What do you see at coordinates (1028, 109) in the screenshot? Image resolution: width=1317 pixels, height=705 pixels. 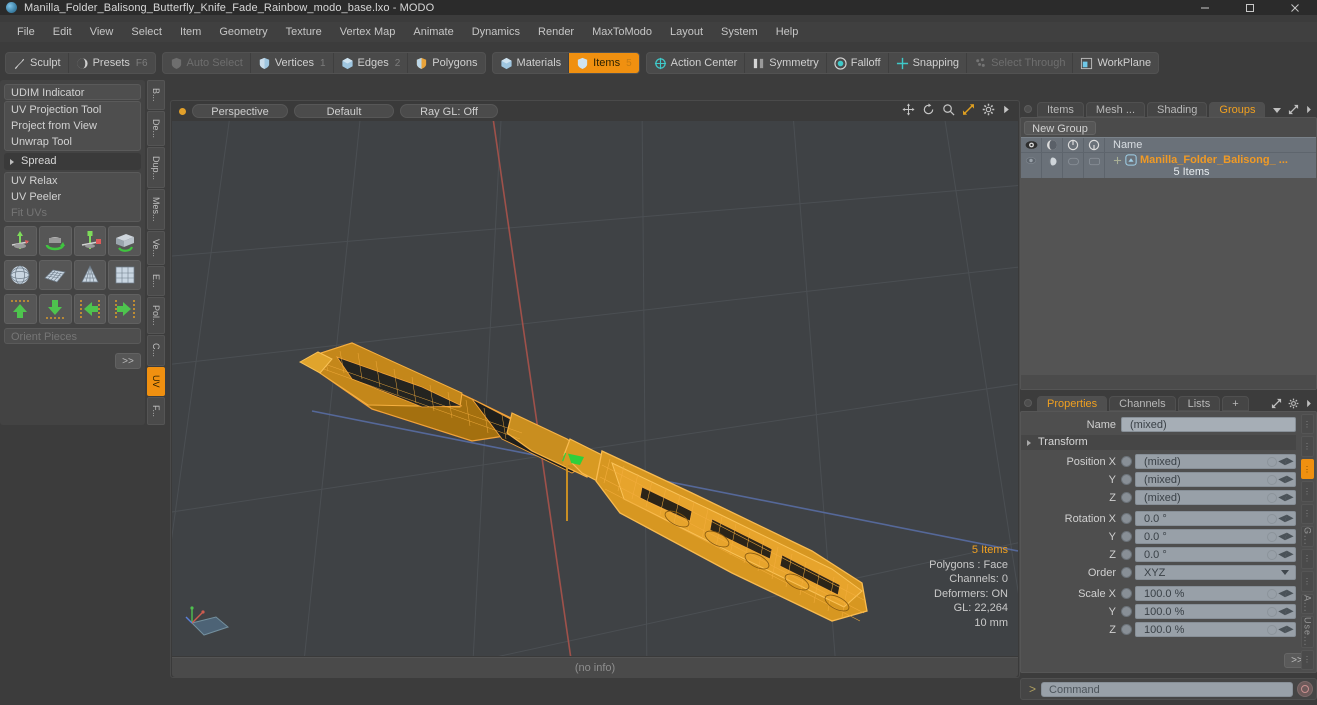 I see `tabbar-menu-dot-icon` at bounding box center [1028, 109].